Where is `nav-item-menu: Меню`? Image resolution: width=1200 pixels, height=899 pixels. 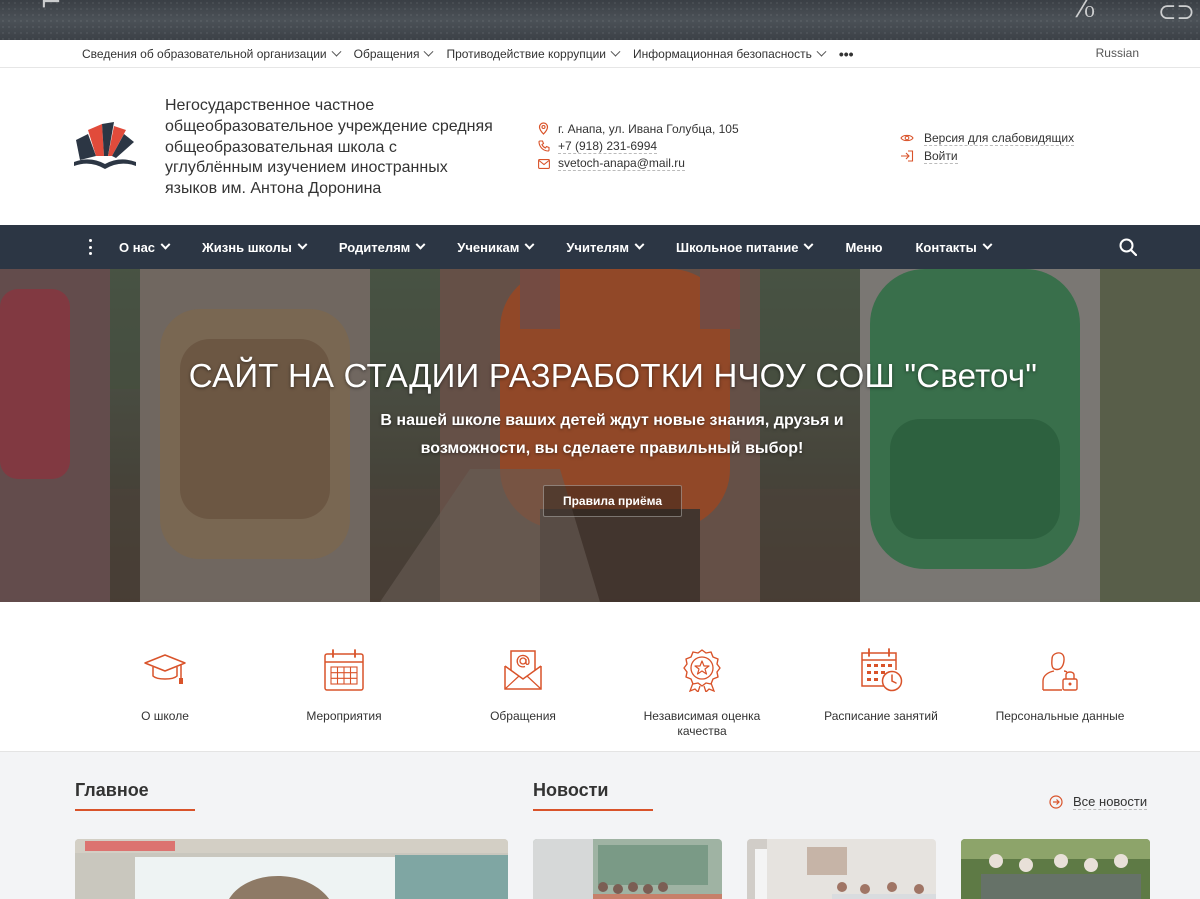 nav-item-menu: Меню is located at coordinates (863, 247).